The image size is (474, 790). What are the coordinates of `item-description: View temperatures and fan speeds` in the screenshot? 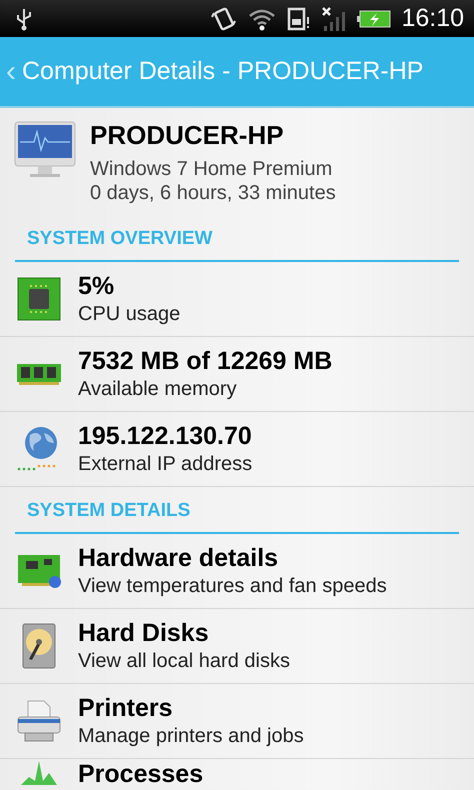 It's located at (232, 586).